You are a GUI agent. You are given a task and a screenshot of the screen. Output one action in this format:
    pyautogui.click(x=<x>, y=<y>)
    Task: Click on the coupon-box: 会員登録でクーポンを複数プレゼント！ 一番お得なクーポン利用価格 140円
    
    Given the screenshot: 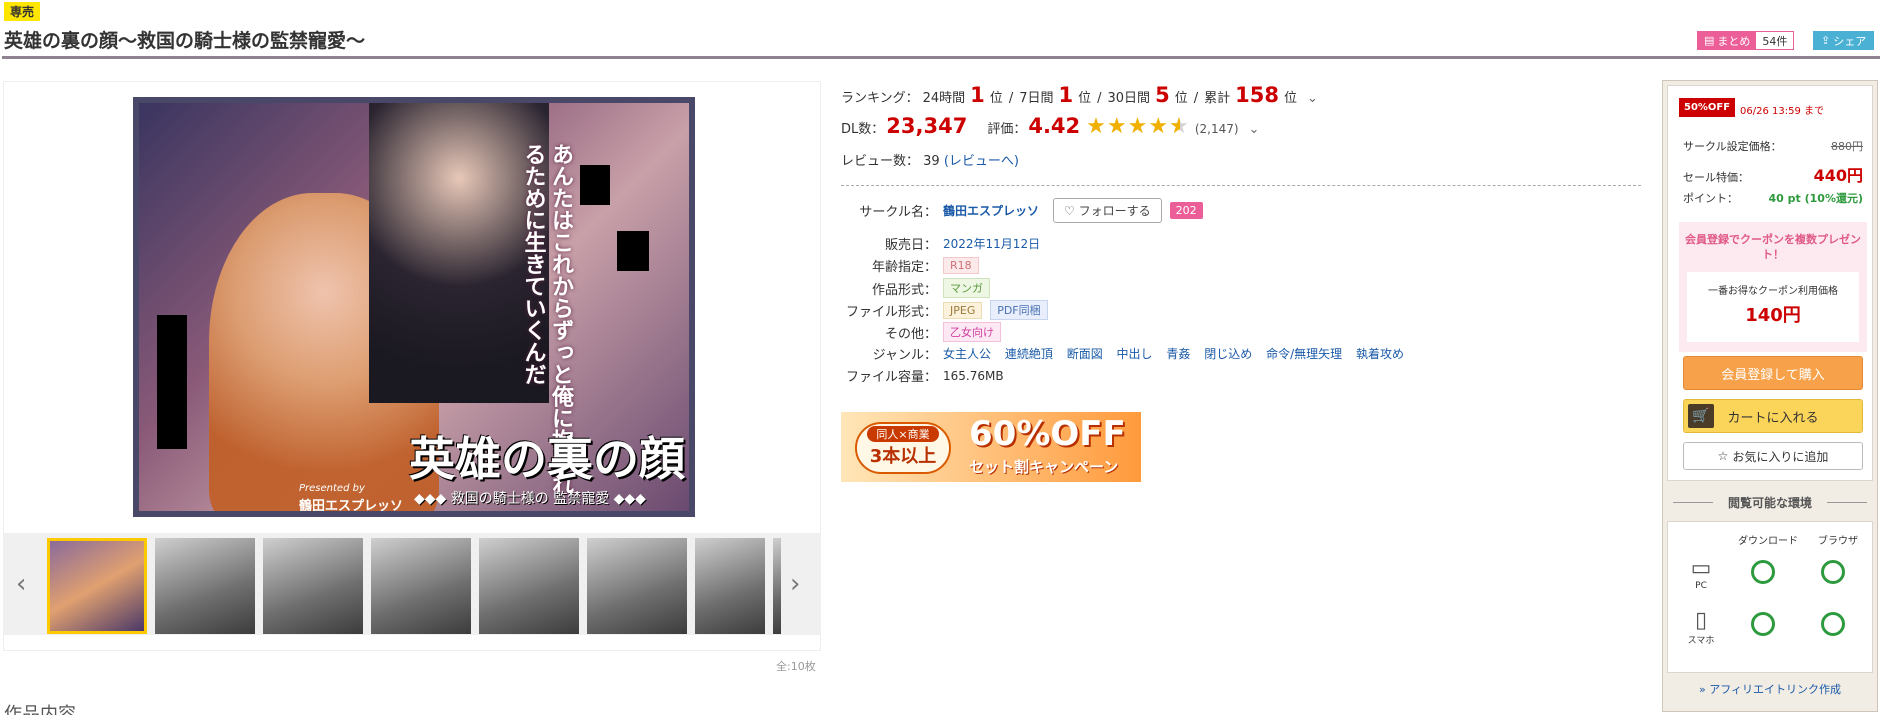 What is the action you would take?
    pyautogui.click(x=1773, y=287)
    